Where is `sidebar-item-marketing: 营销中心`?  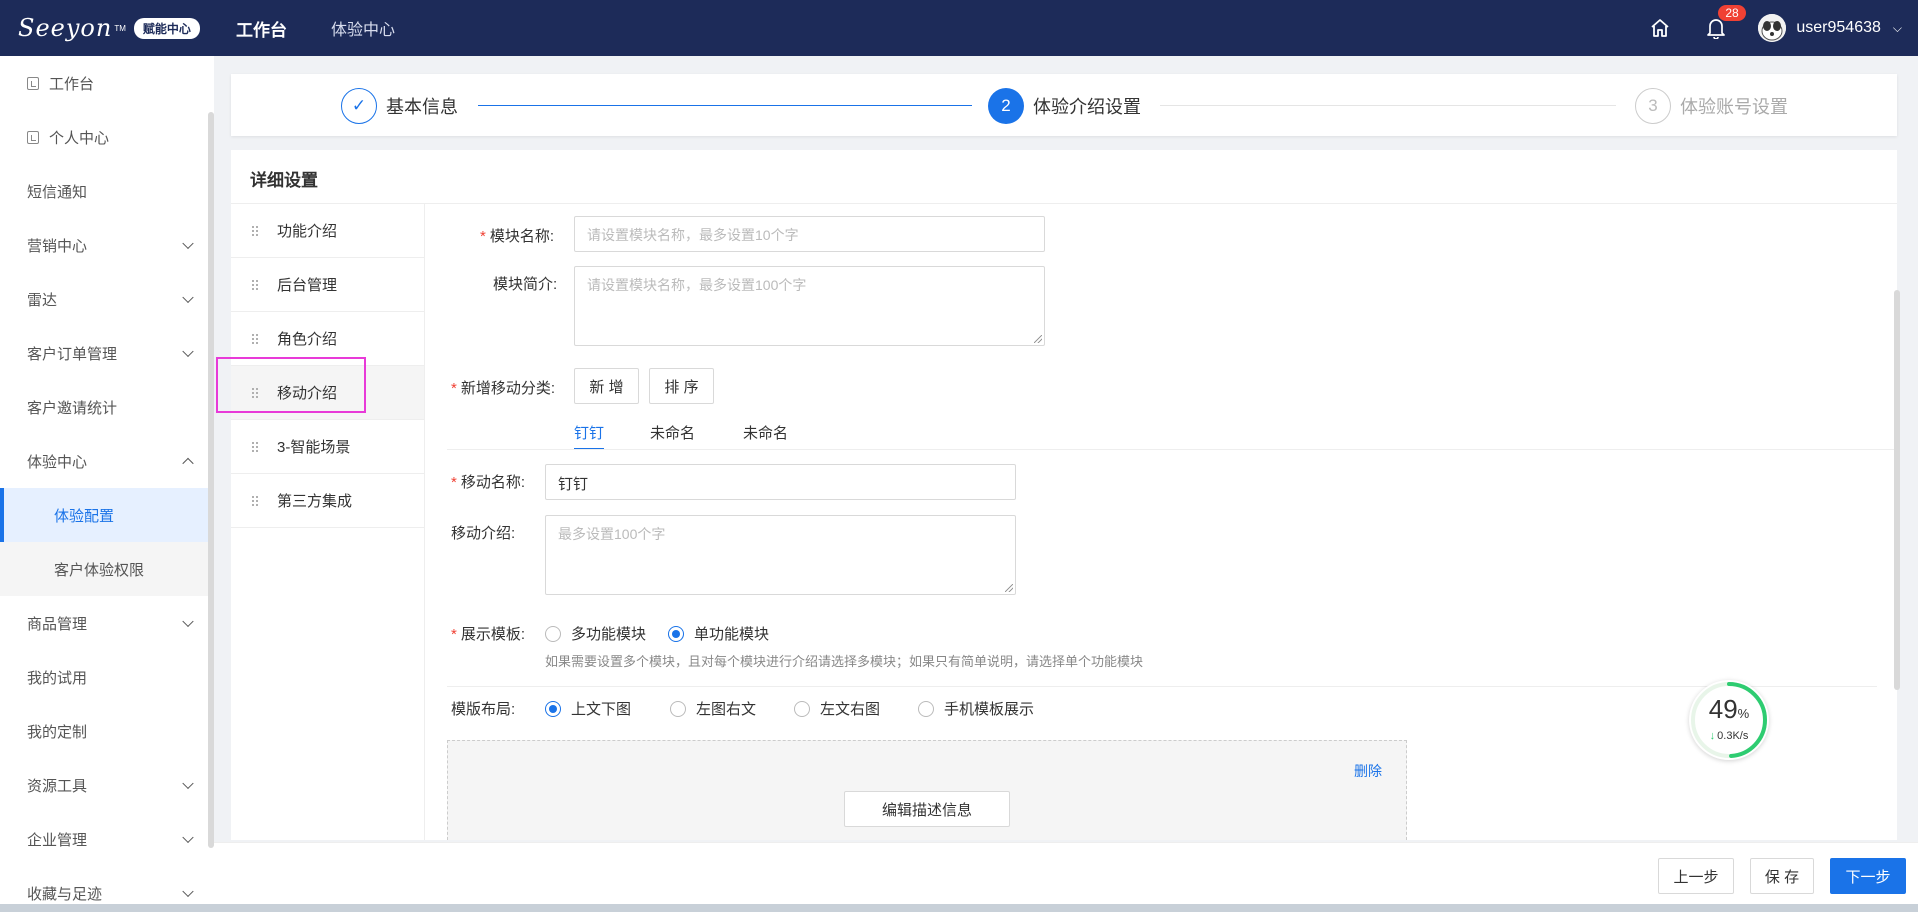
sidebar-item-marketing: 营销中心 is located at coordinates (107, 245).